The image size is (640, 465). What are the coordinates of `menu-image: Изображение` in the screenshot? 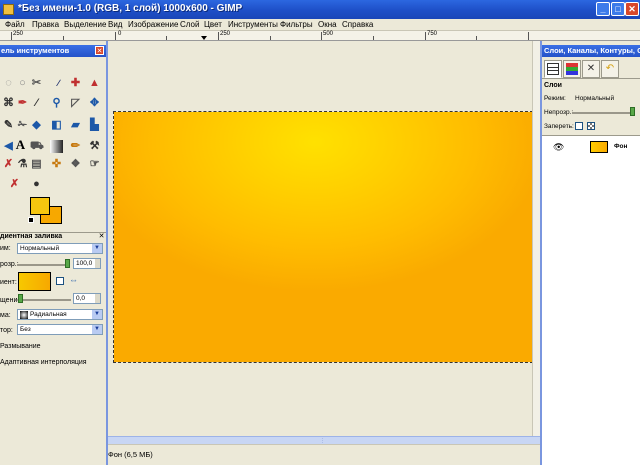 It's located at (153, 24).